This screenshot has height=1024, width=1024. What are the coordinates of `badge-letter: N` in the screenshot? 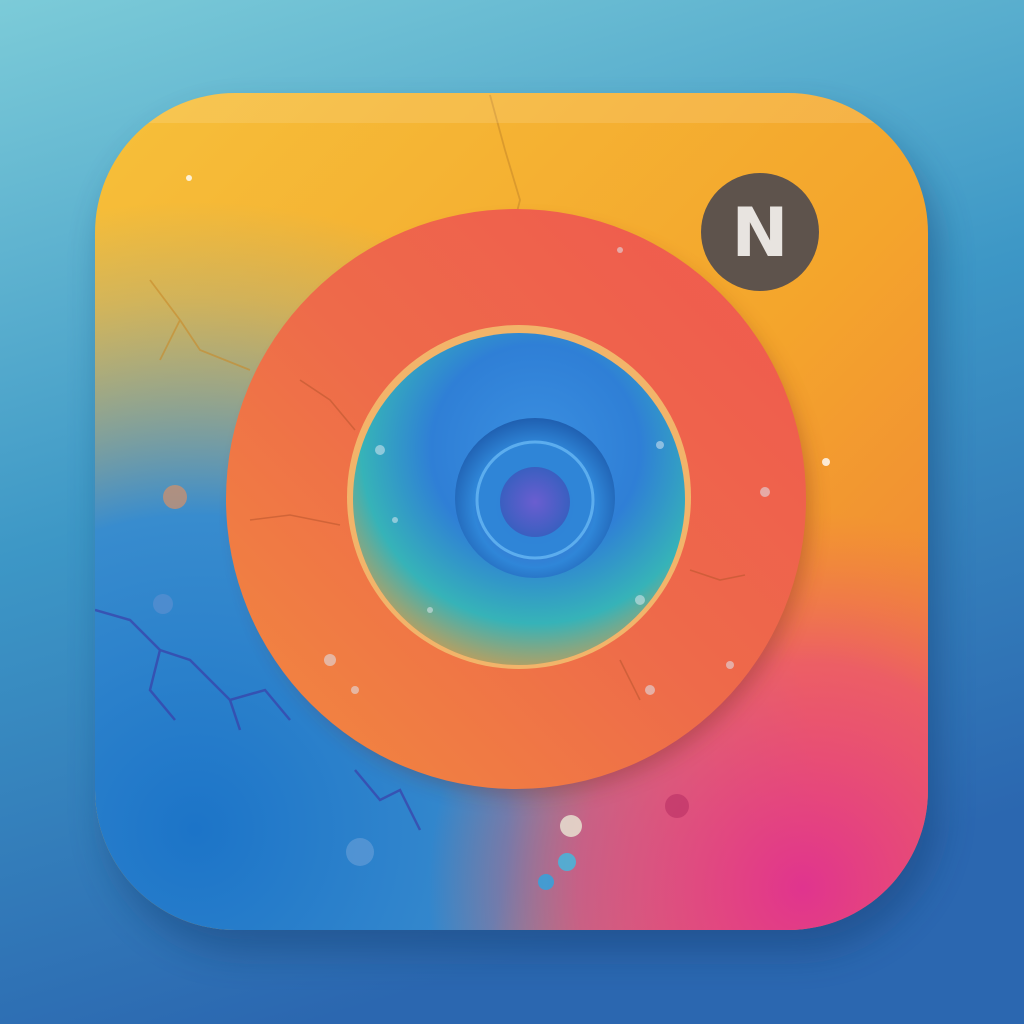 It's located at (760, 233).